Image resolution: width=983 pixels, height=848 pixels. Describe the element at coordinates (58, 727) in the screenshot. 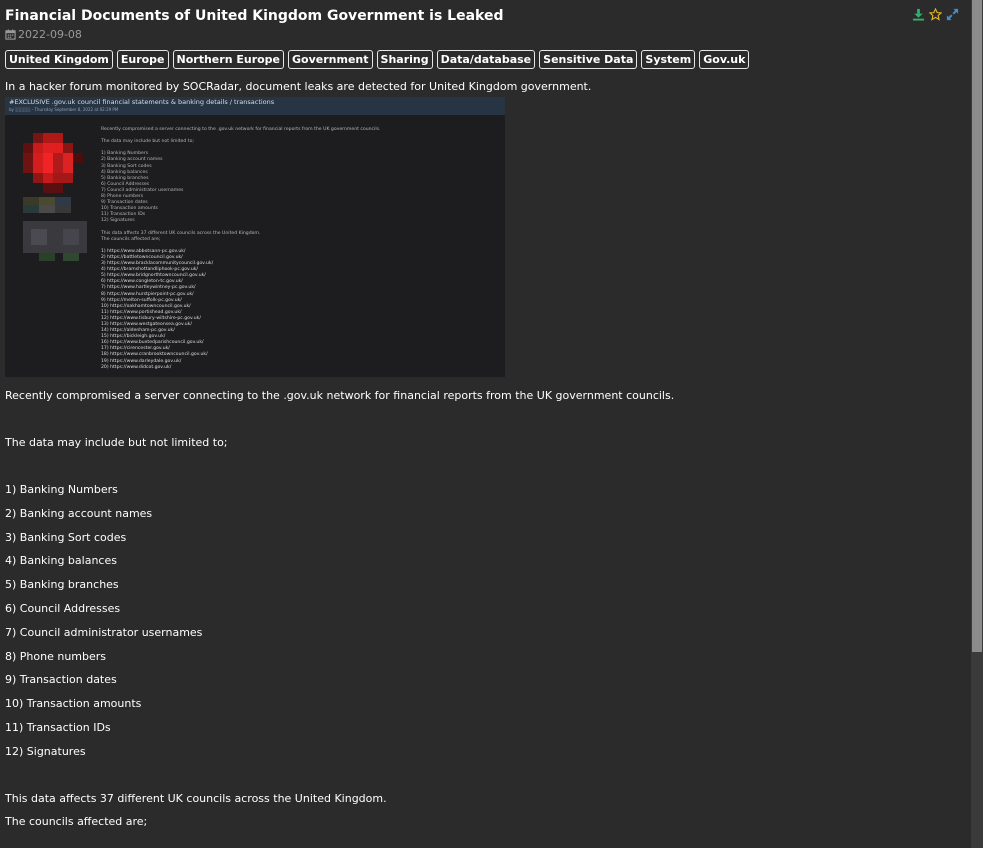

I see `list-item: 11) Transaction IDs` at that location.